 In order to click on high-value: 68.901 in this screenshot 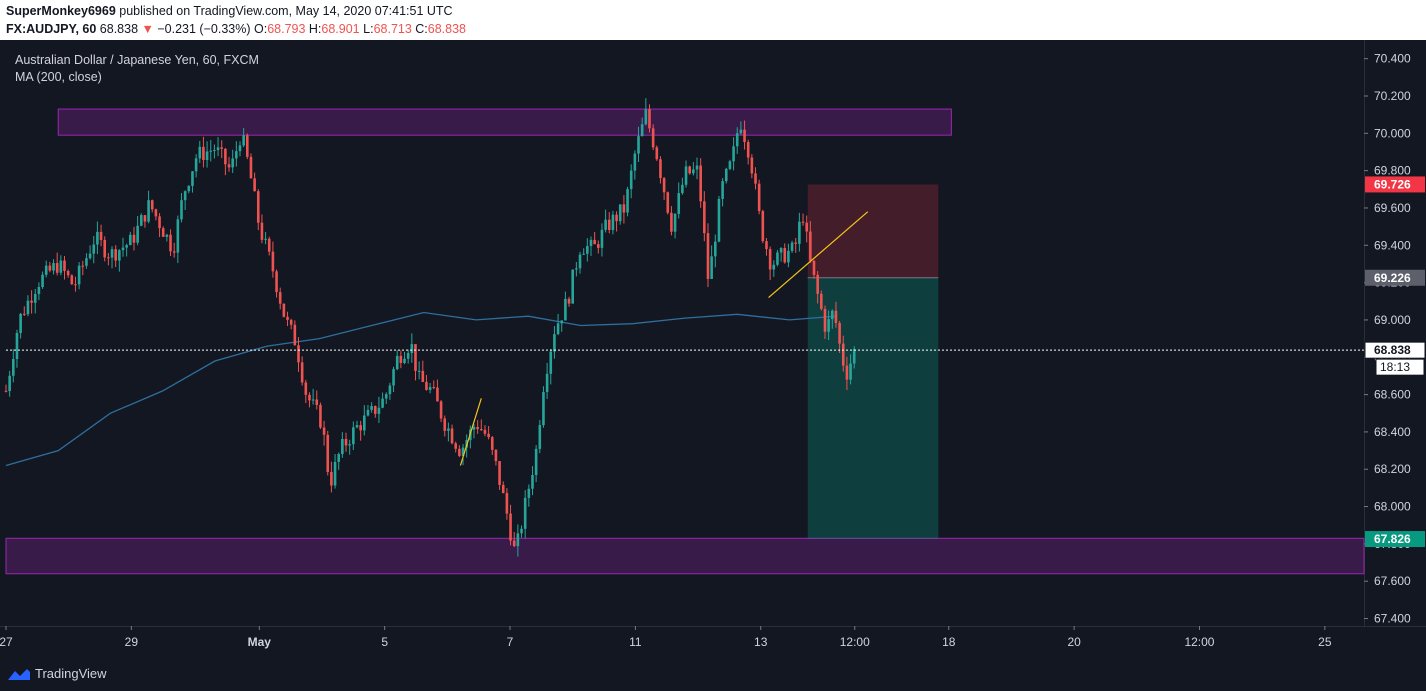, I will do `click(340, 29)`.